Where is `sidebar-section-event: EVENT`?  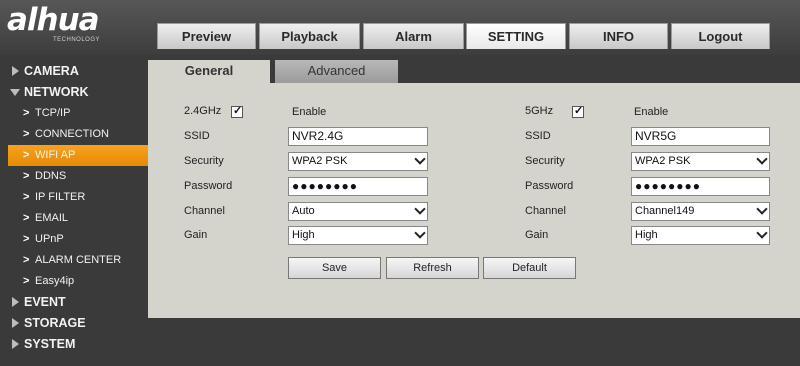 sidebar-section-event: EVENT is located at coordinates (74, 302).